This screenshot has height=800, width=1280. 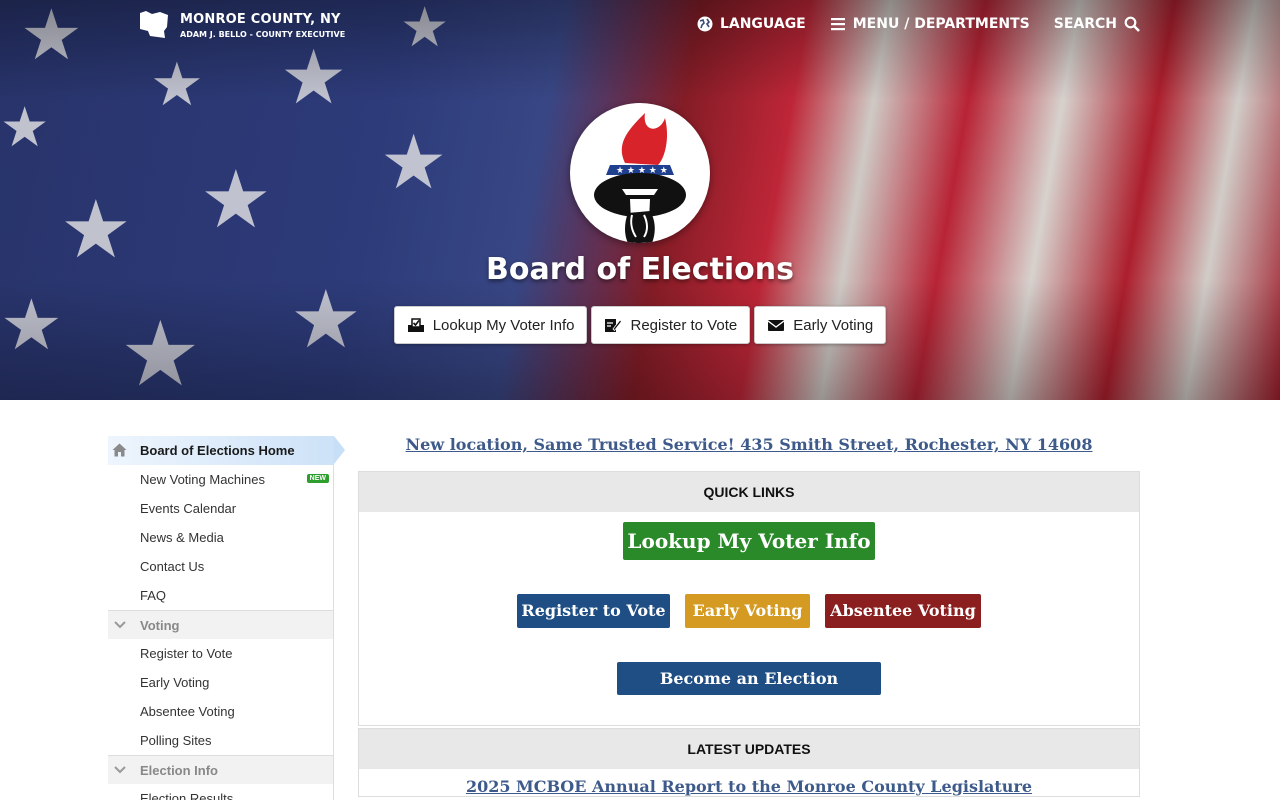 I want to click on sidebar-item-label: Polling Sites, so click(x=176, y=740).